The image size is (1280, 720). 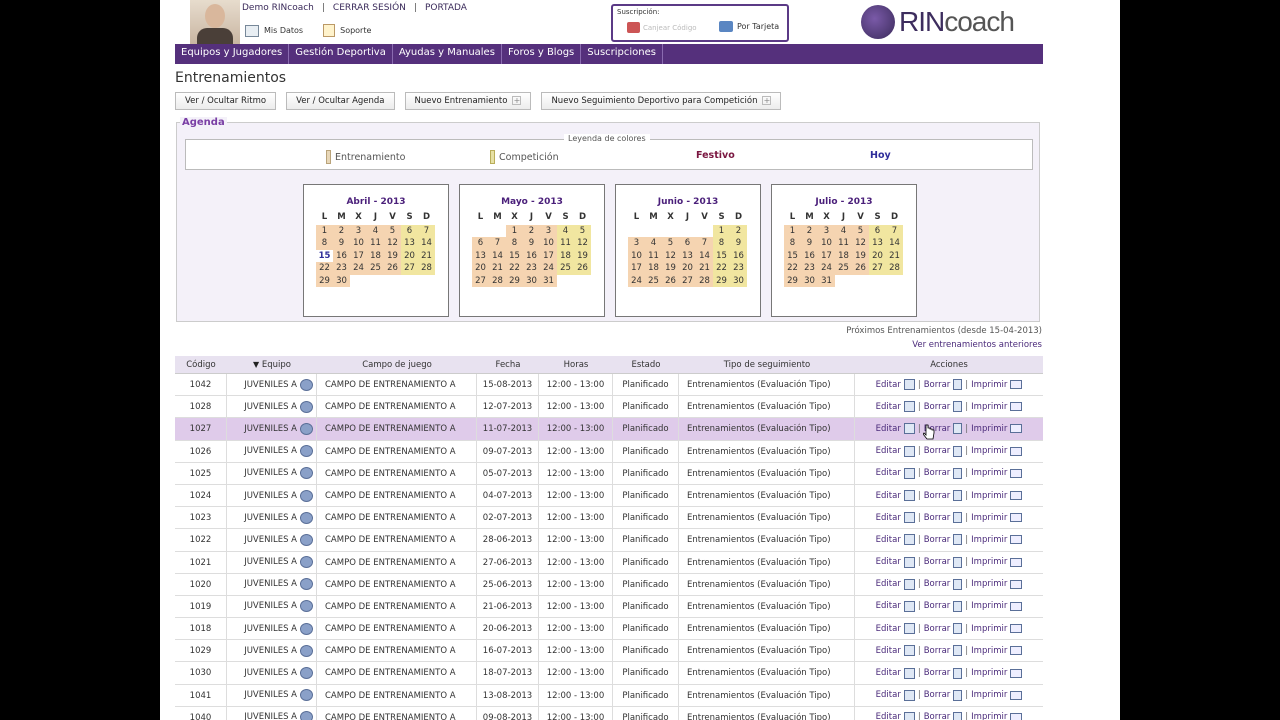 What do you see at coordinates (792, 280) in the screenshot?
I see `calendar-day: 29` at bounding box center [792, 280].